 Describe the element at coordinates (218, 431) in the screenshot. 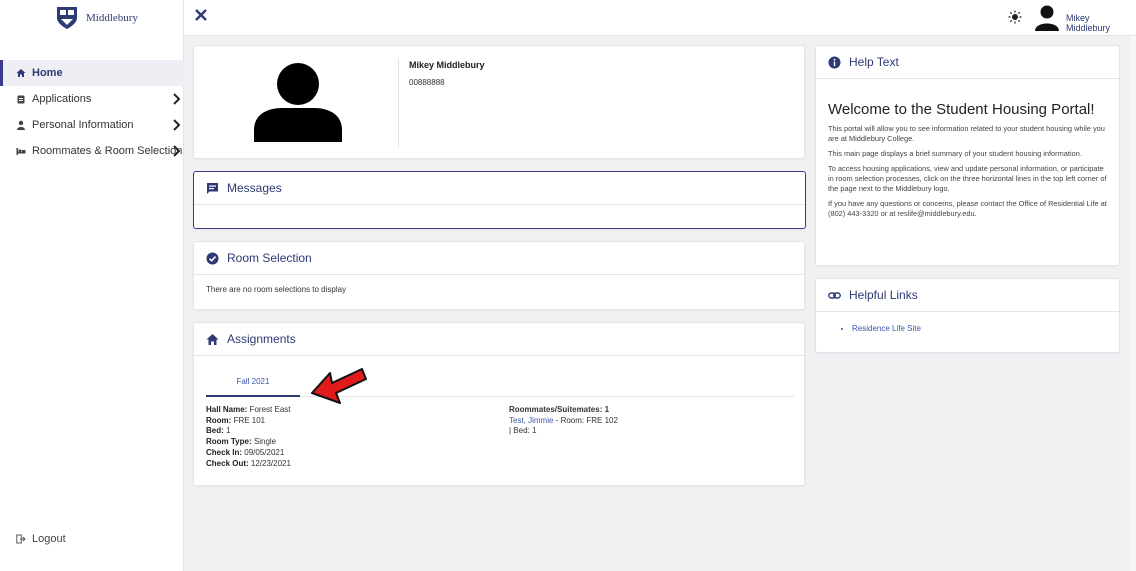

I see `bed-row: Bed: 1` at that location.